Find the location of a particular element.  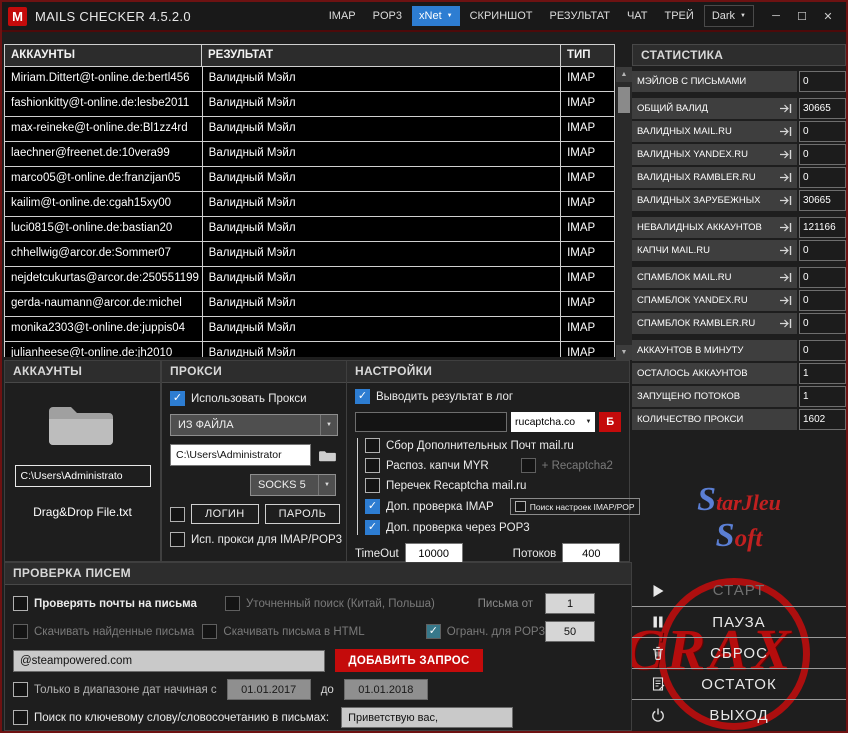

date-to-input is located at coordinates (385, 689).